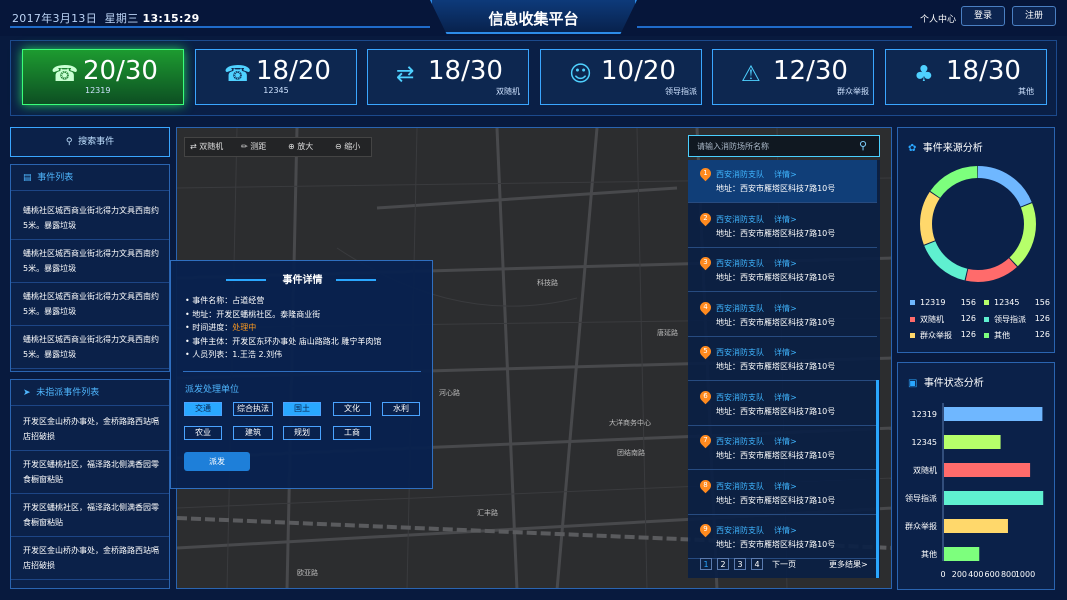 This screenshot has height=600, width=1067. What do you see at coordinates (782, 493) in the screenshot?
I see `result-item: 8 西安消防支队 详情> 地址：西安市雁塔区科技7路10号` at bounding box center [782, 493].